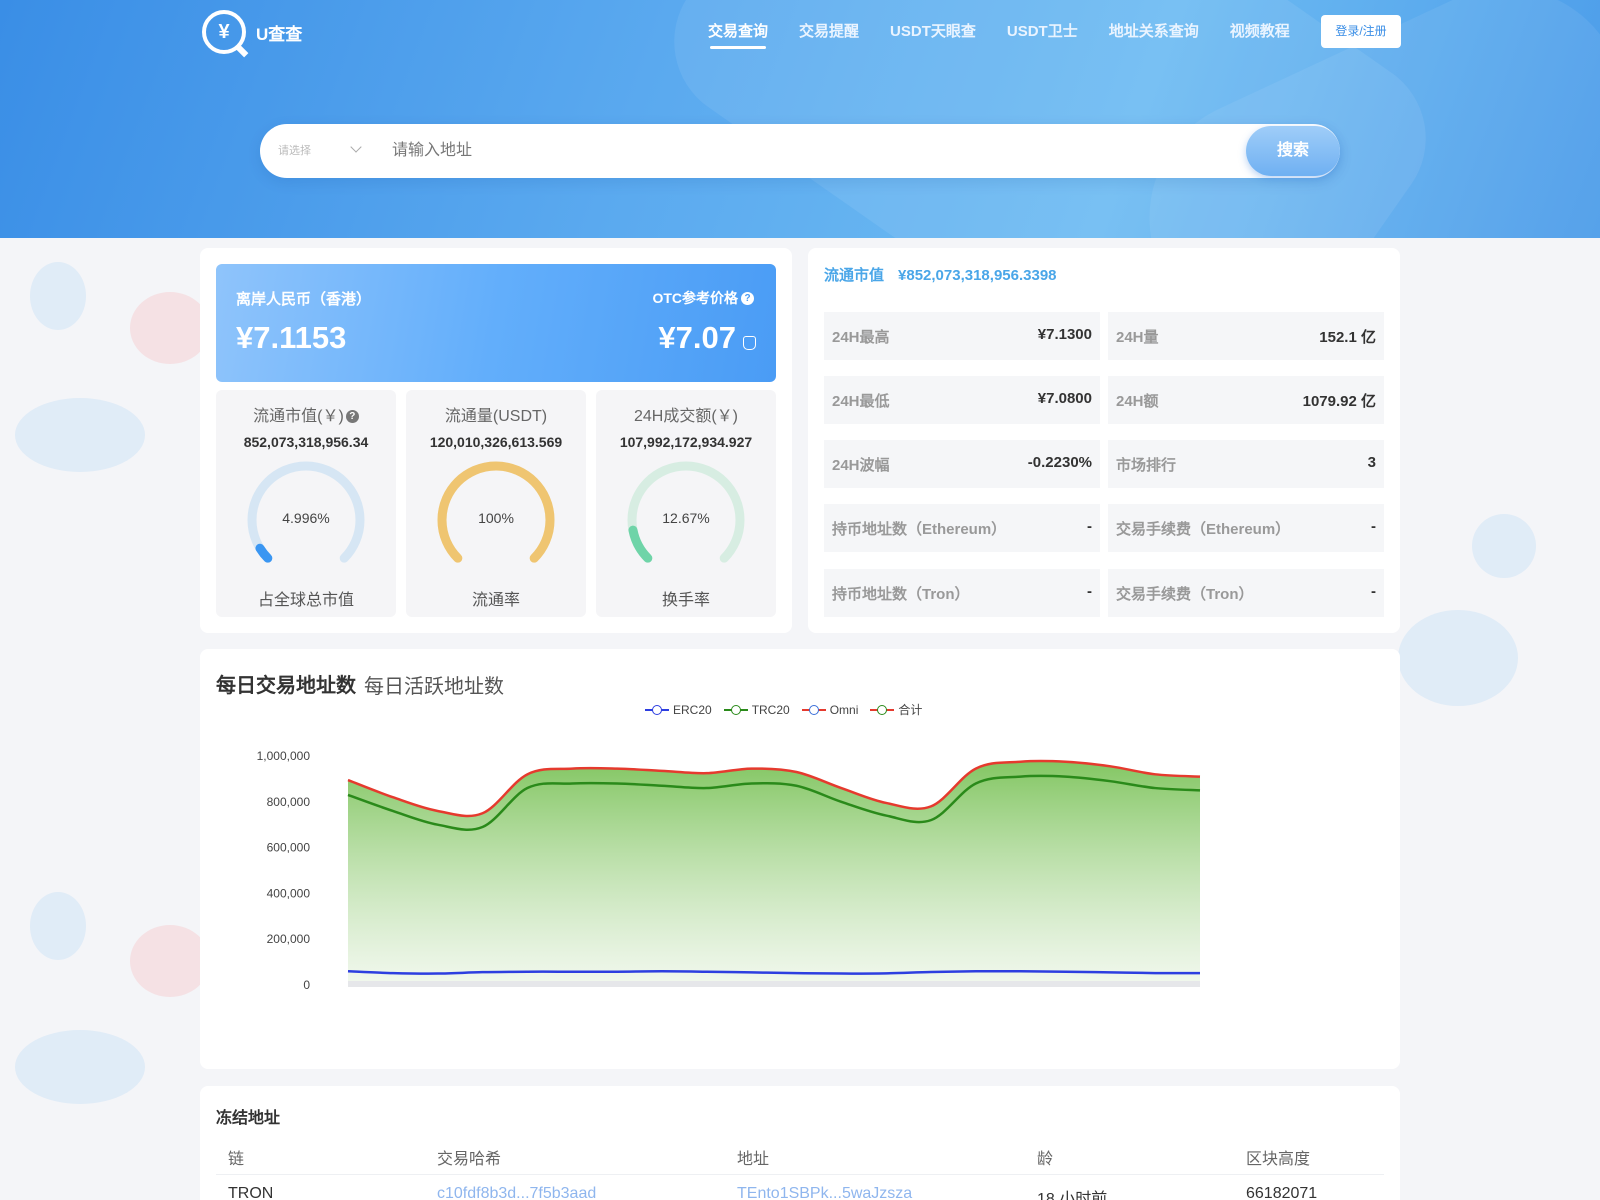 The image size is (1600, 1200). I want to click on legend-label: ERC20, so click(692, 709).